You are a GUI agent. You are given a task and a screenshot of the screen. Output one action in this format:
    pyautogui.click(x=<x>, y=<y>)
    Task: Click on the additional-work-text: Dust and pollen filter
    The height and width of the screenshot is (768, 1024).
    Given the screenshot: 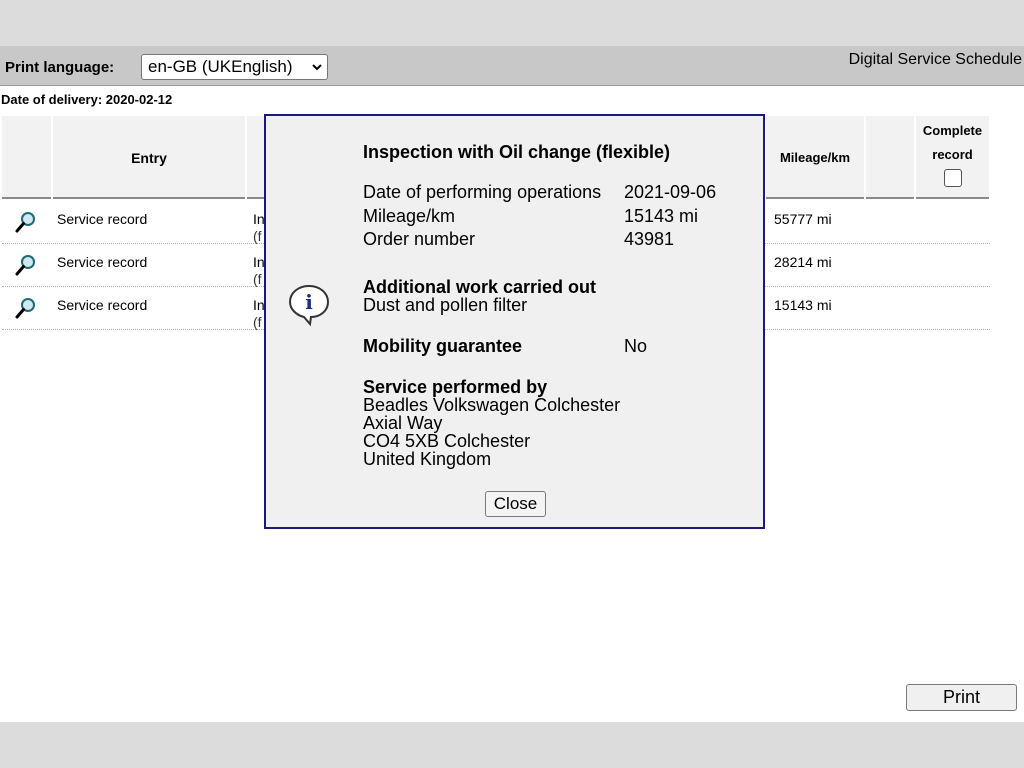 What is the action you would take?
    pyautogui.click(x=445, y=305)
    